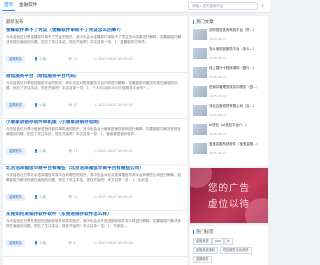 This screenshot has width=320, height=265. Describe the element at coordinates (73, 151) in the screenshot. I see `views: 👁 11` at that location.